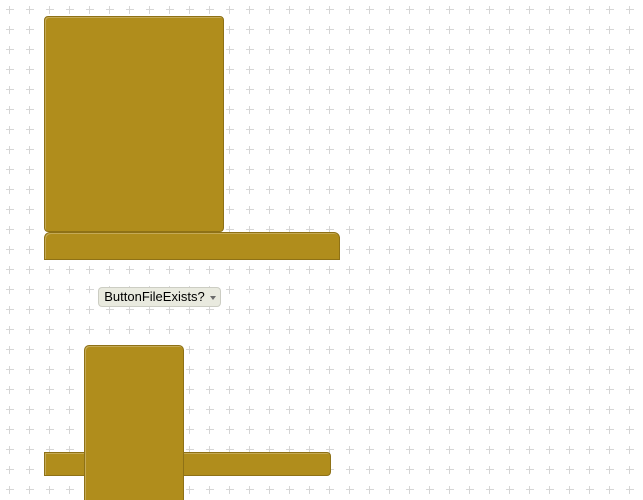 Image resolution: width=643 pixels, height=500 pixels. Describe the element at coordinates (154, 296) in the screenshot. I see `component-name: ButtonFileExists?` at that location.